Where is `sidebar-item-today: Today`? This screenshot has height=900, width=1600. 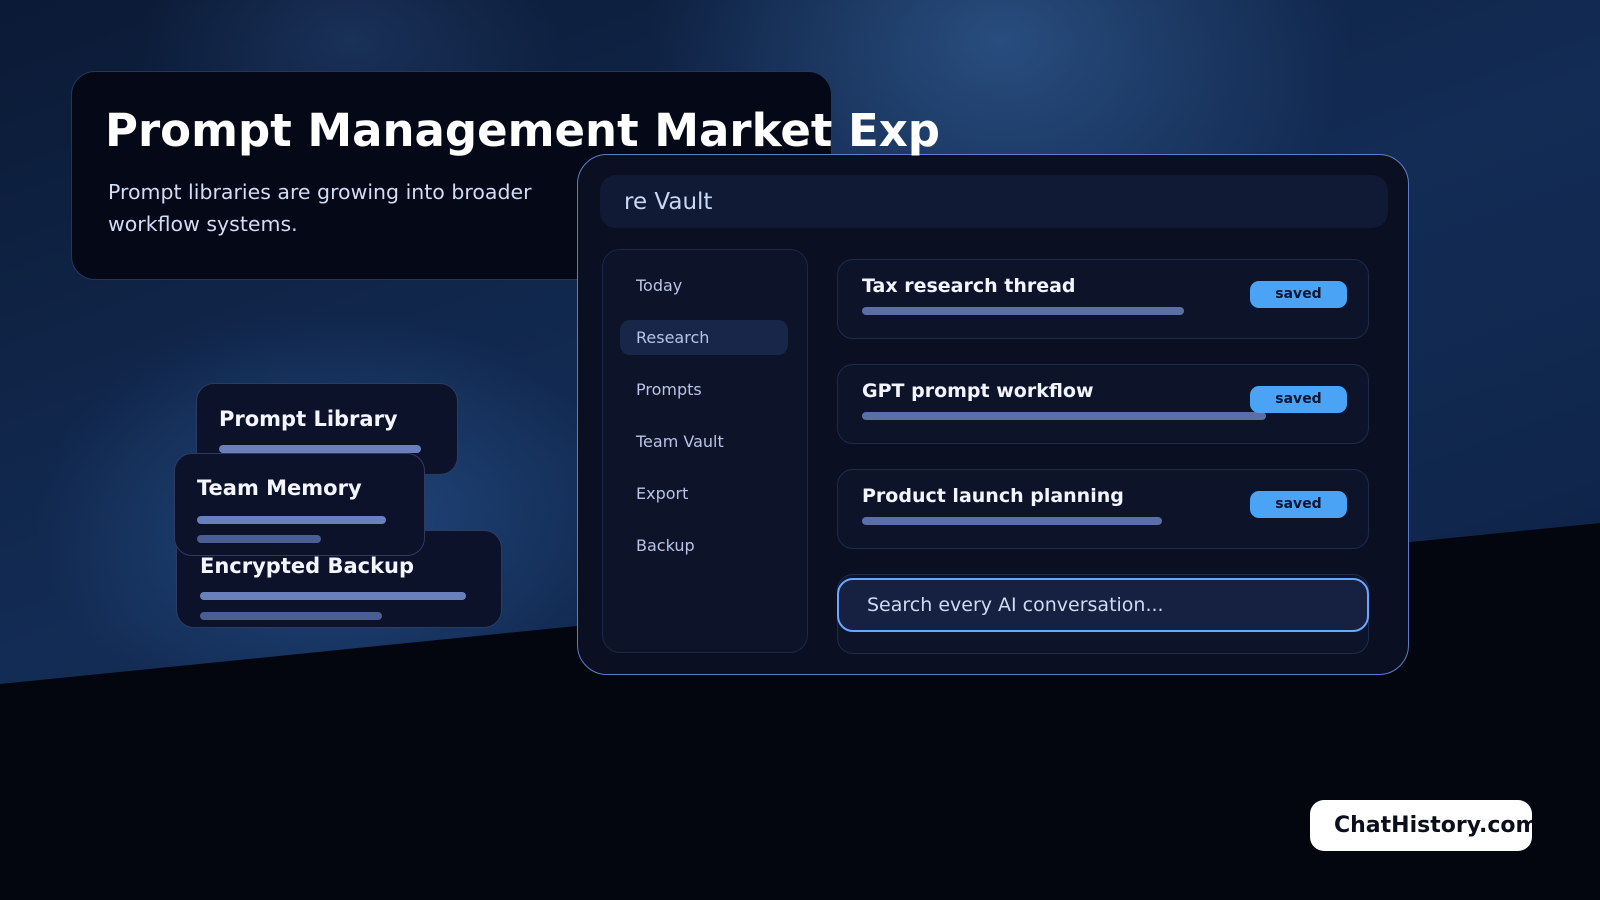
sidebar-item-today: Today is located at coordinates (704, 285).